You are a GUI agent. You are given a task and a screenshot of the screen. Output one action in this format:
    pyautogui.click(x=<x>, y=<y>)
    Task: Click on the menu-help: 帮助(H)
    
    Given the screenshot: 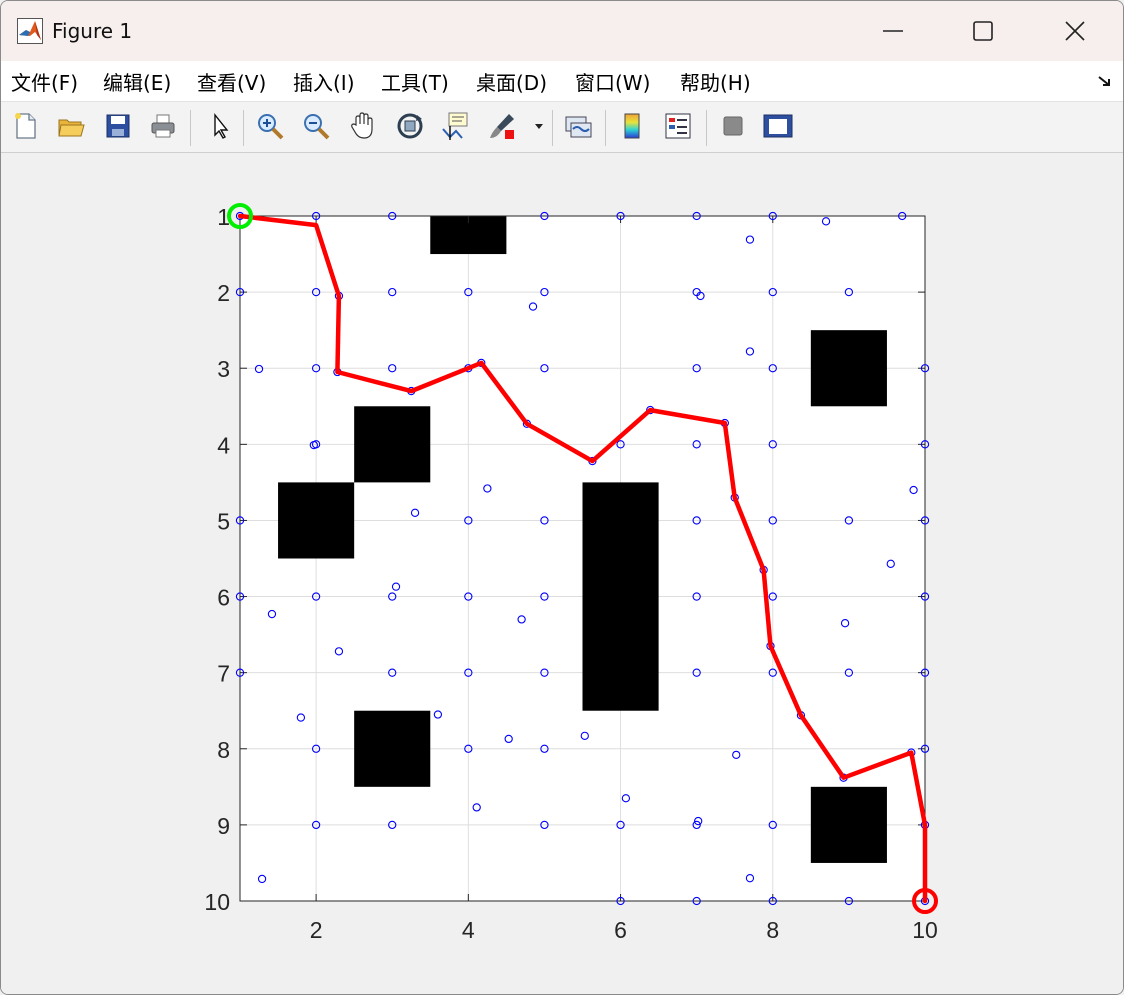 What is the action you would take?
    pyautogui.click(x=715, y=81)
    